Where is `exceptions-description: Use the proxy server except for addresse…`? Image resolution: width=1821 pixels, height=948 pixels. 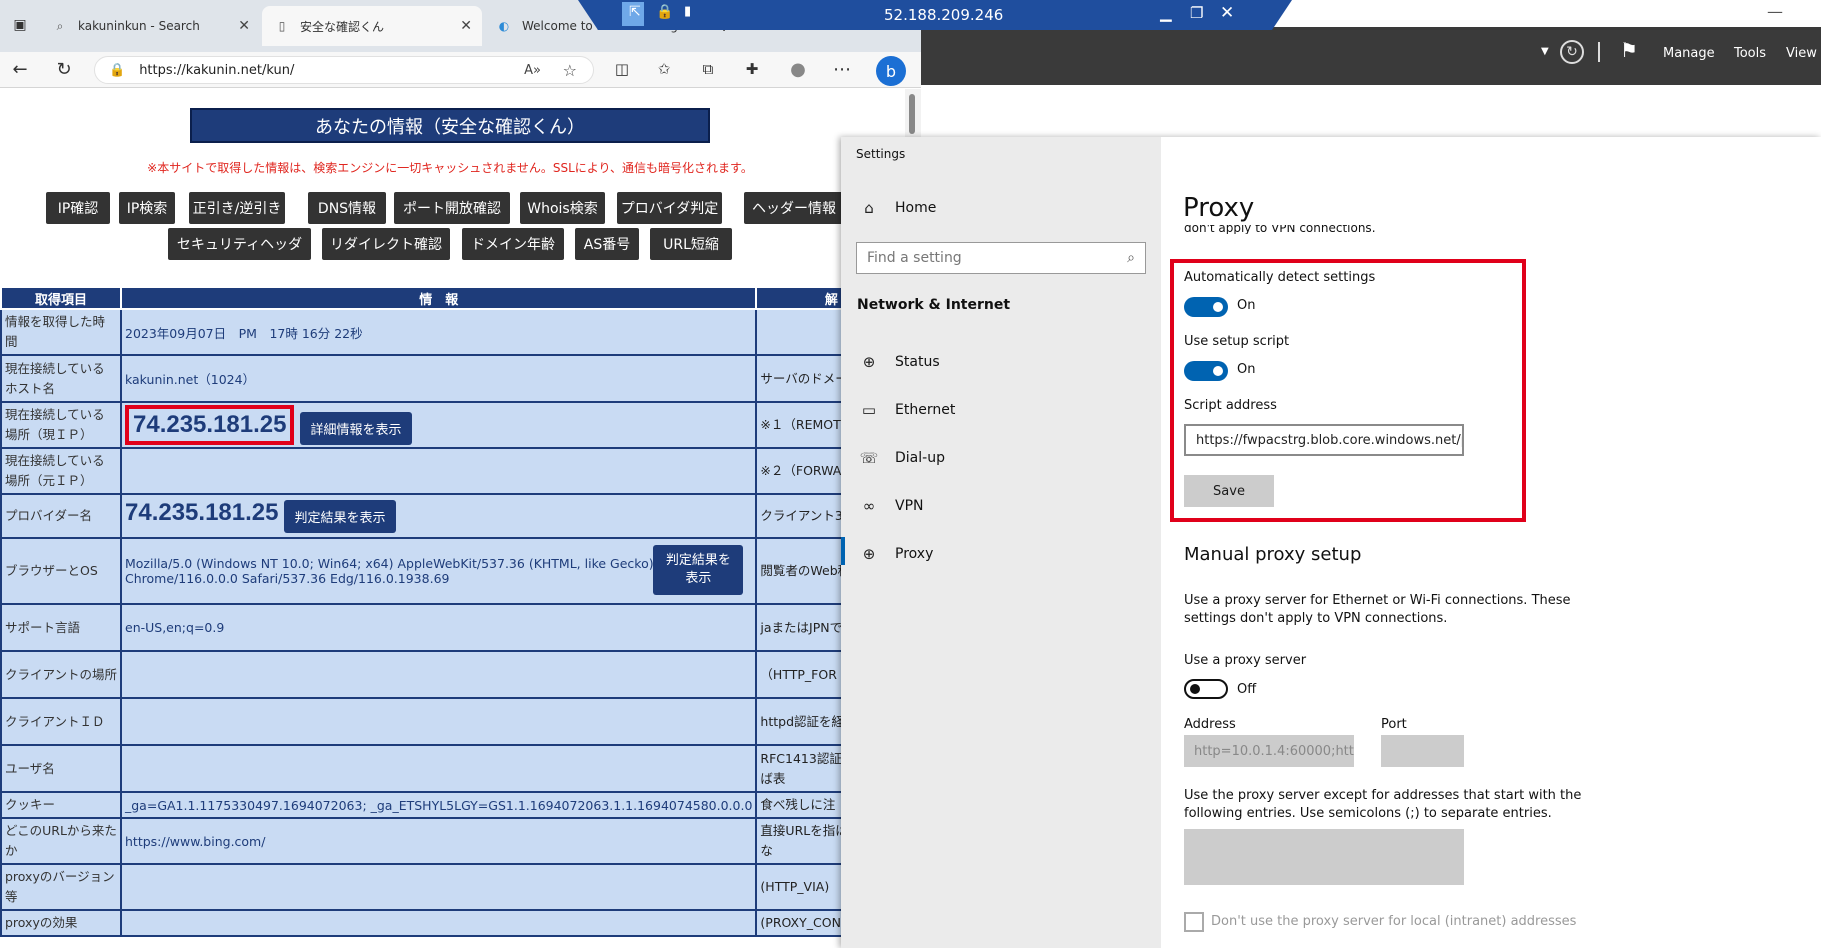
exceptions-description: Use the proxy server except for addresse… is located at coordinates (1383, 804).